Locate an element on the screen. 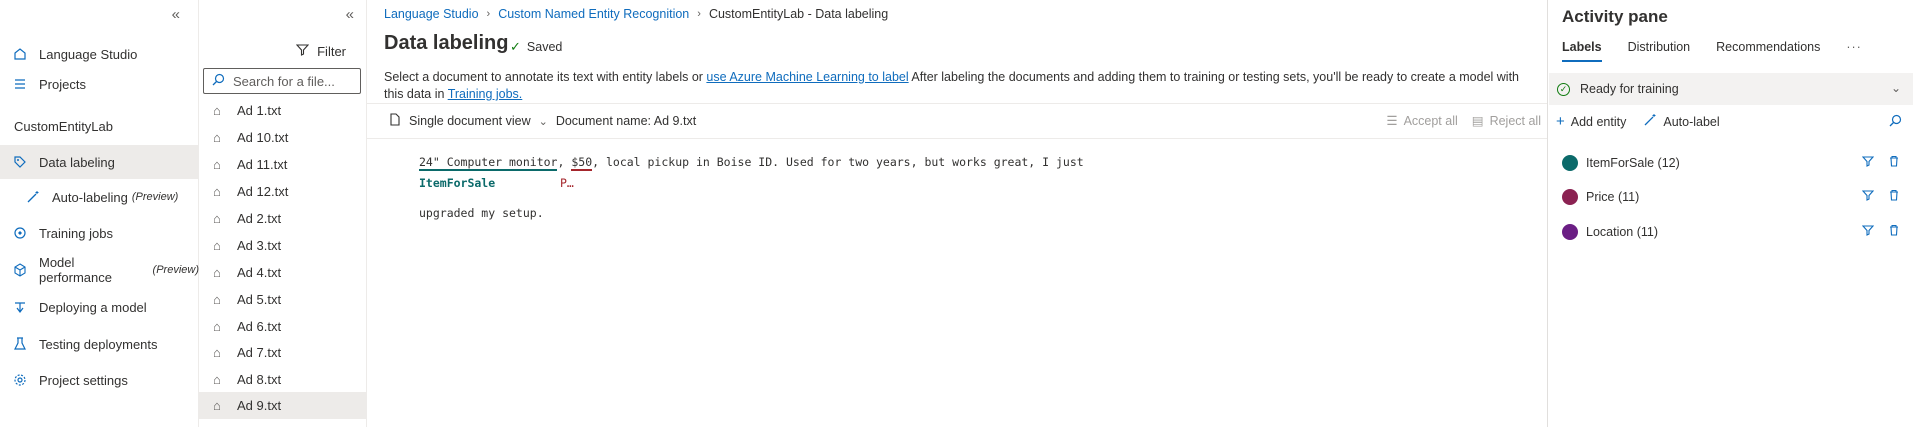  tab-labels: Labels is located at coordinates (1582, 51).